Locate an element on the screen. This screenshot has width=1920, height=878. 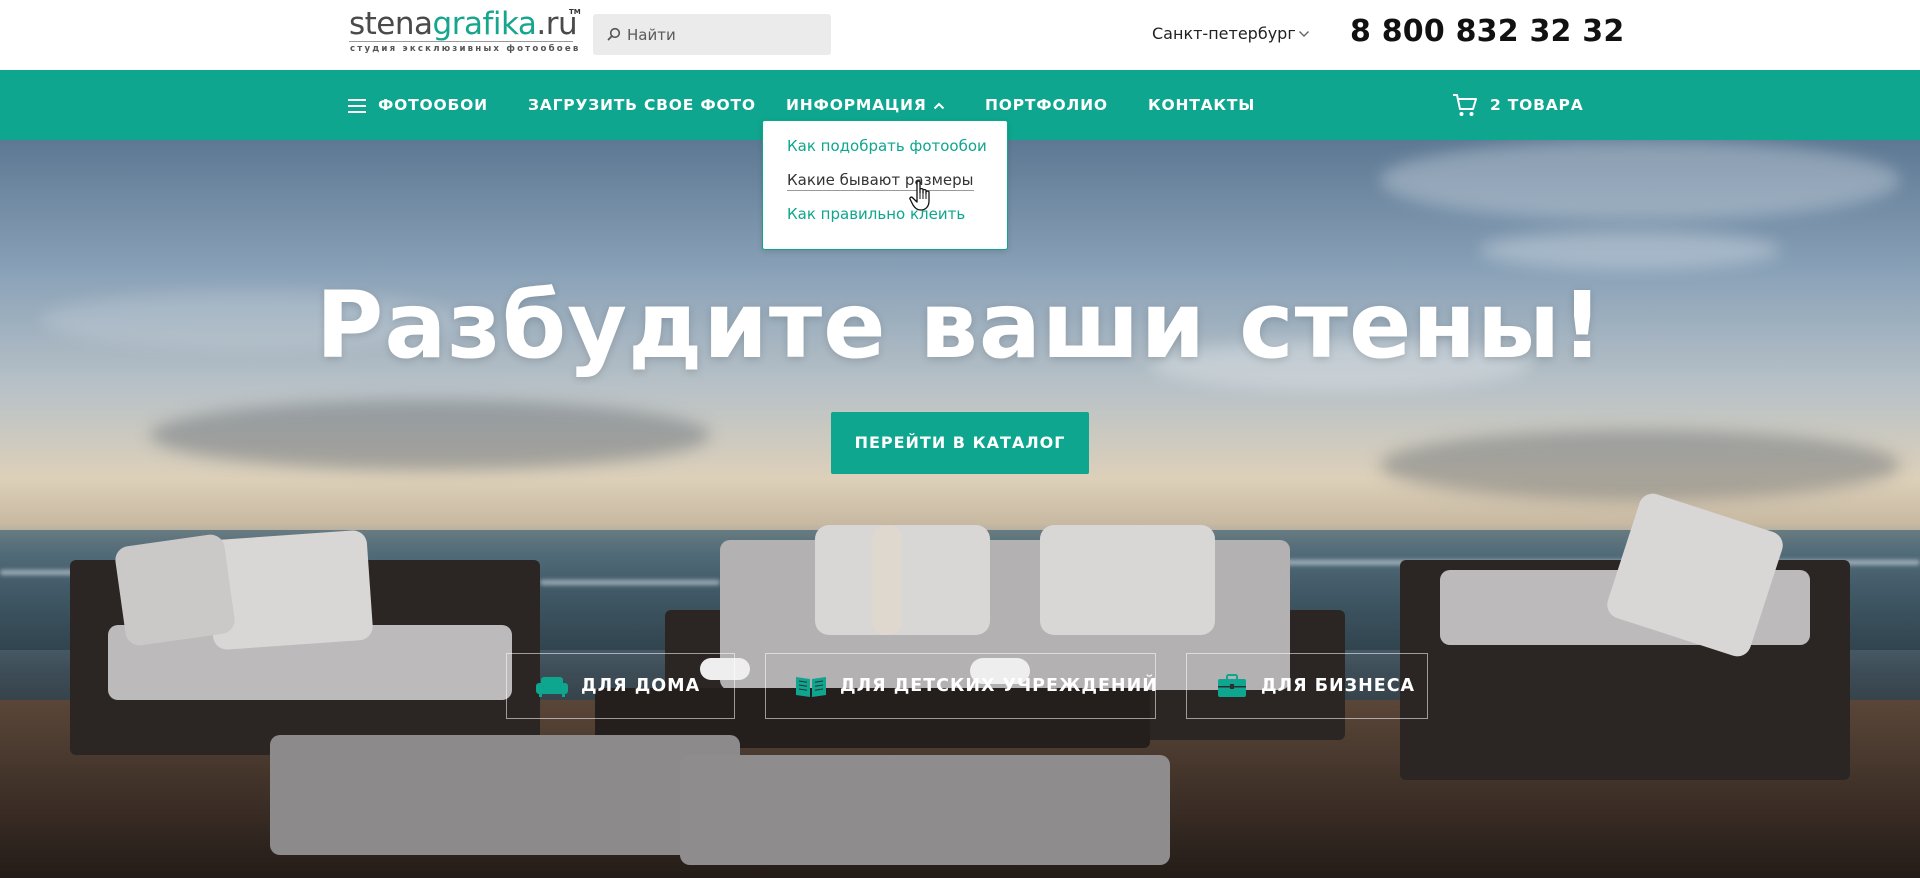
cart-icon is located at coordinates (1465, 105).